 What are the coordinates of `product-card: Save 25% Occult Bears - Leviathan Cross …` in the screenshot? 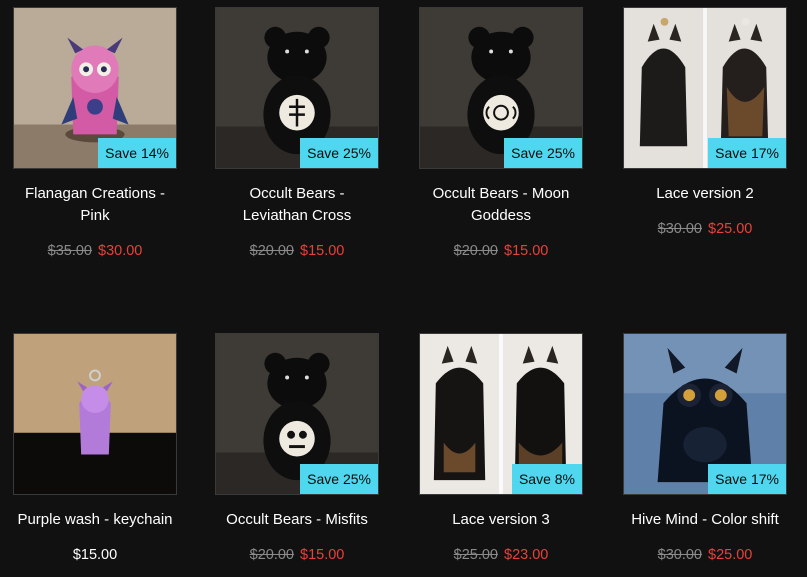 It's located at (297, 134).